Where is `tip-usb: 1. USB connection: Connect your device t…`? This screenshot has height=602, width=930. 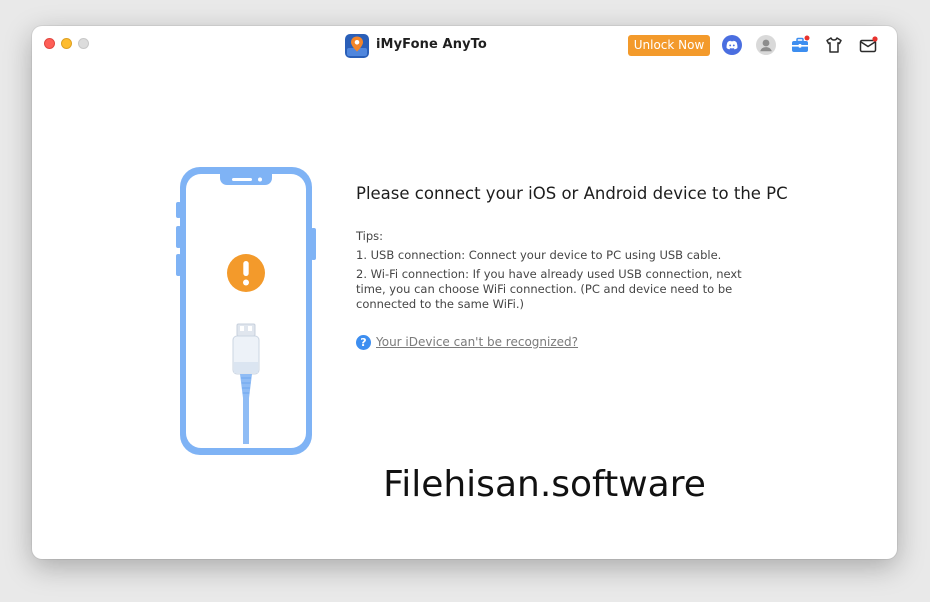
tip-usb: 1. USB connection: Connect your device t… is located at coordinates (539, 255).